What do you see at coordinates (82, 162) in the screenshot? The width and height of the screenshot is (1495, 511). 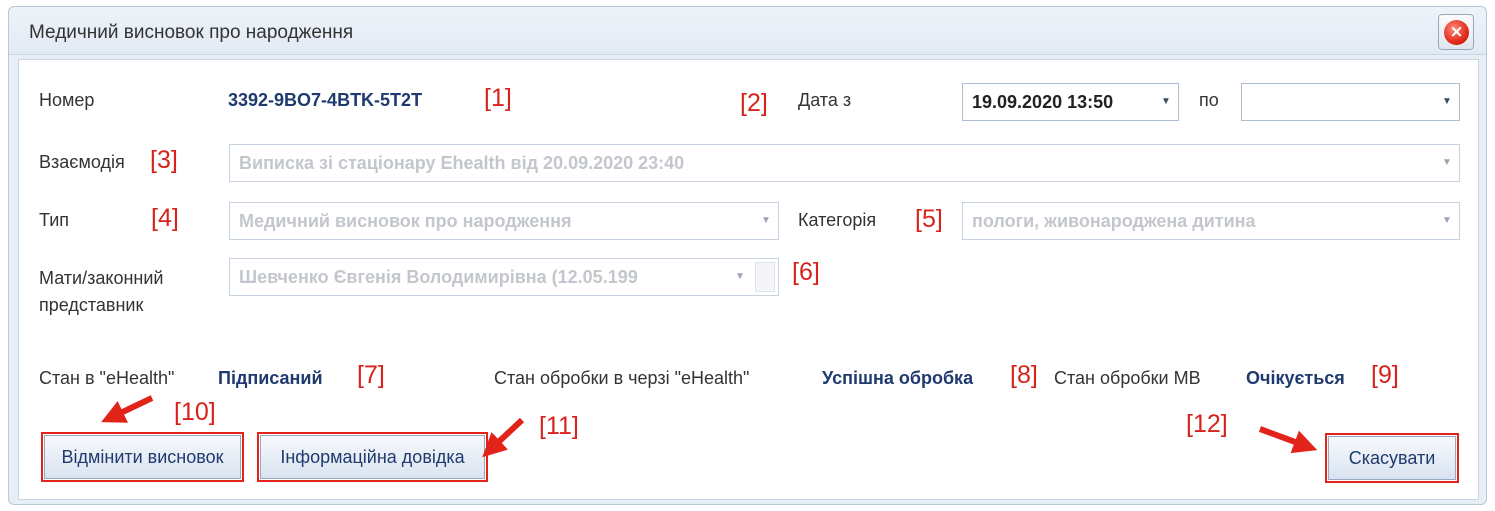 I see `interaction-label: Взаємодія` at bounding box center [82, 162].